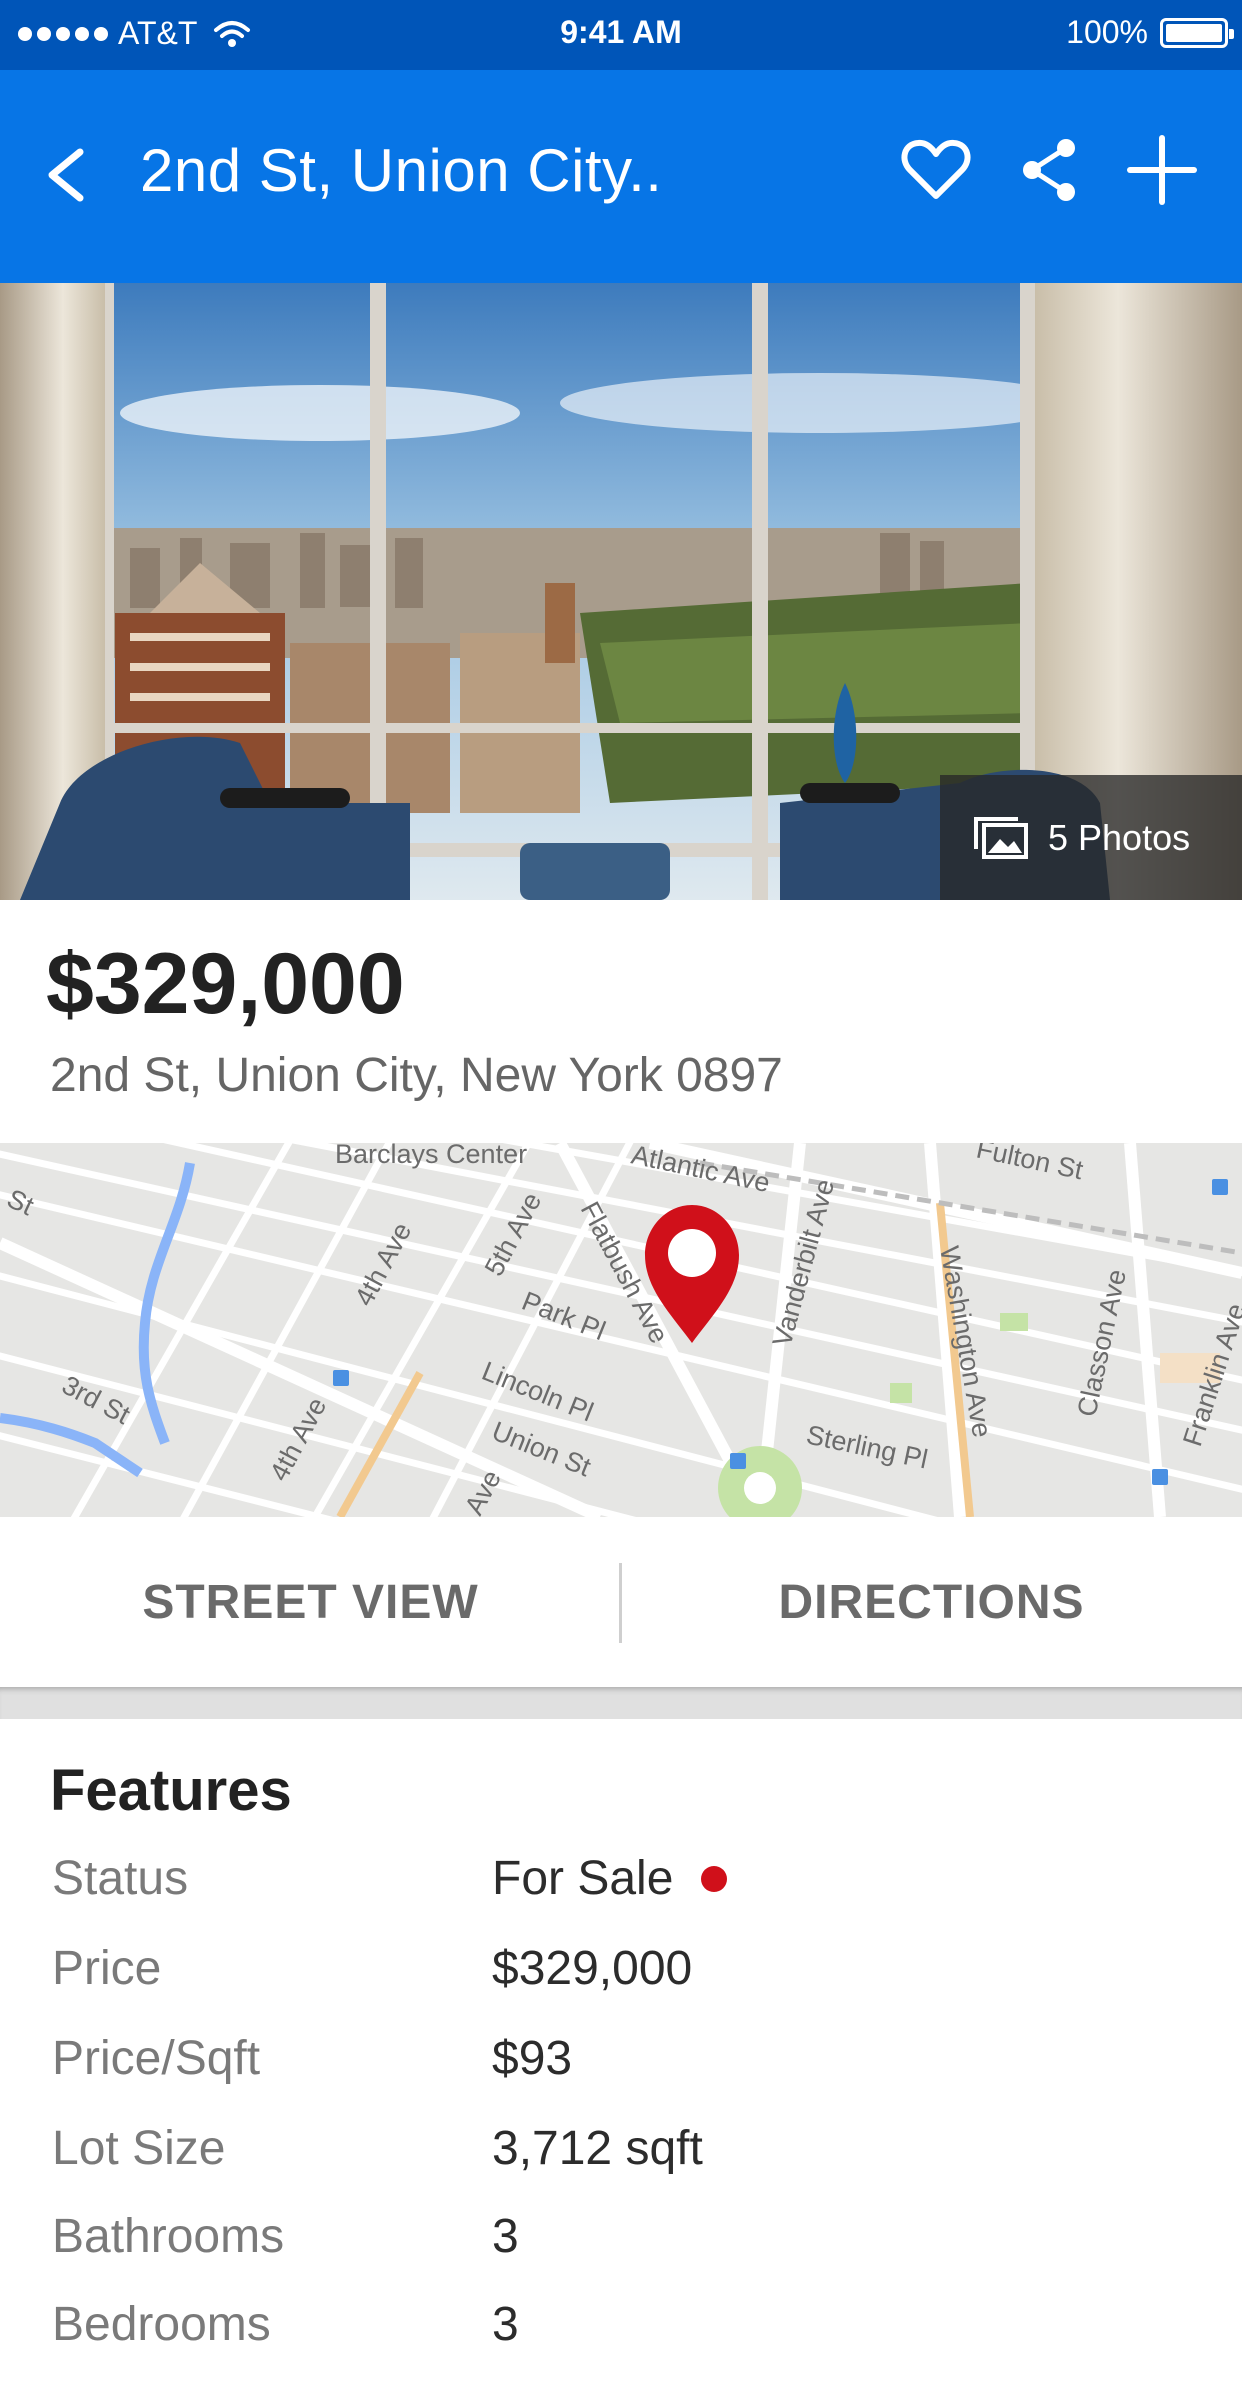 Image resolution: width=1242 pixels, height=2408 pixels. Describe the element at coordinates (621, 2249) in the screenshot. I see `feature-row-bathrooms: Bathrooms 3` at that location.